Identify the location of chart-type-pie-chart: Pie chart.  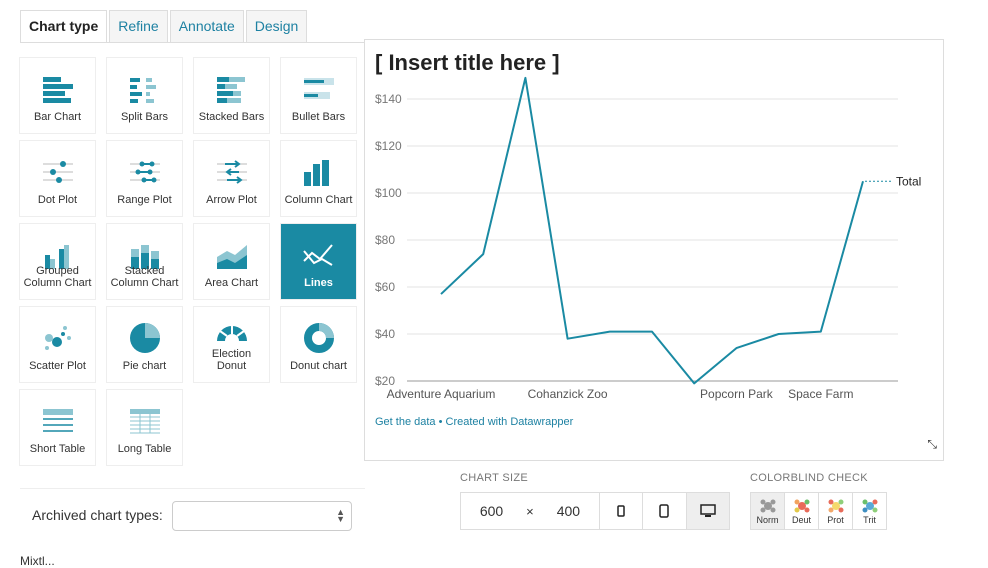
(144, 344).